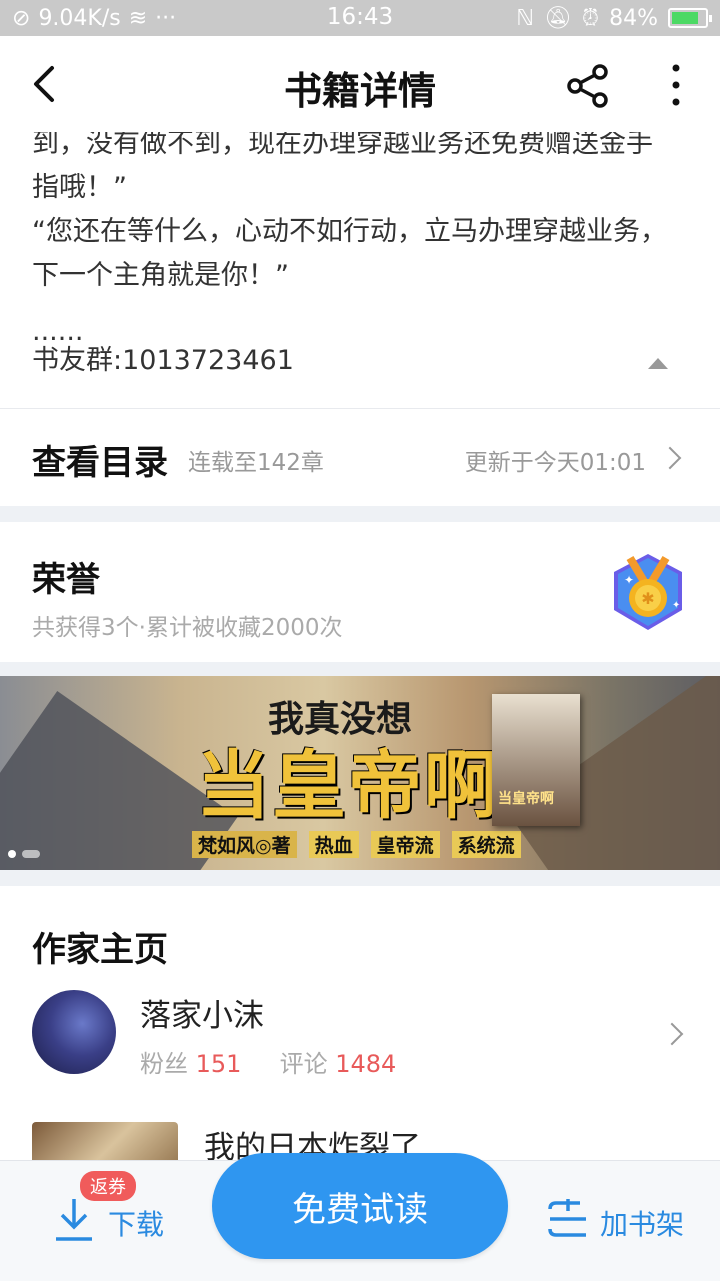 Image resolution: width=720 pixels, height=1281 pixels. I want to click on synopsis-line: “您还在等什么，心动不如行动，立马办理穿越业务，, so click(349, 231).